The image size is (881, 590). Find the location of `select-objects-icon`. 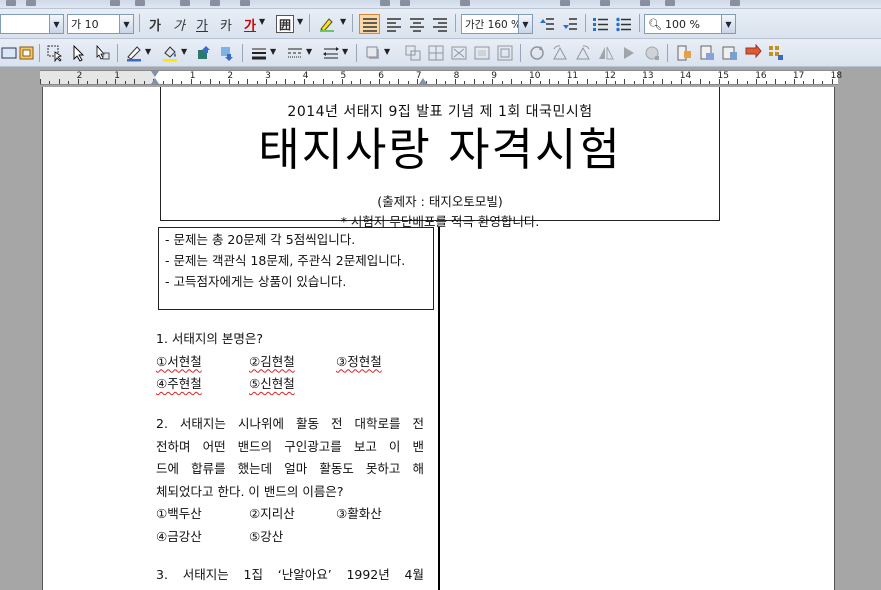

select-objects-icon is located at coordinates (55, 53).